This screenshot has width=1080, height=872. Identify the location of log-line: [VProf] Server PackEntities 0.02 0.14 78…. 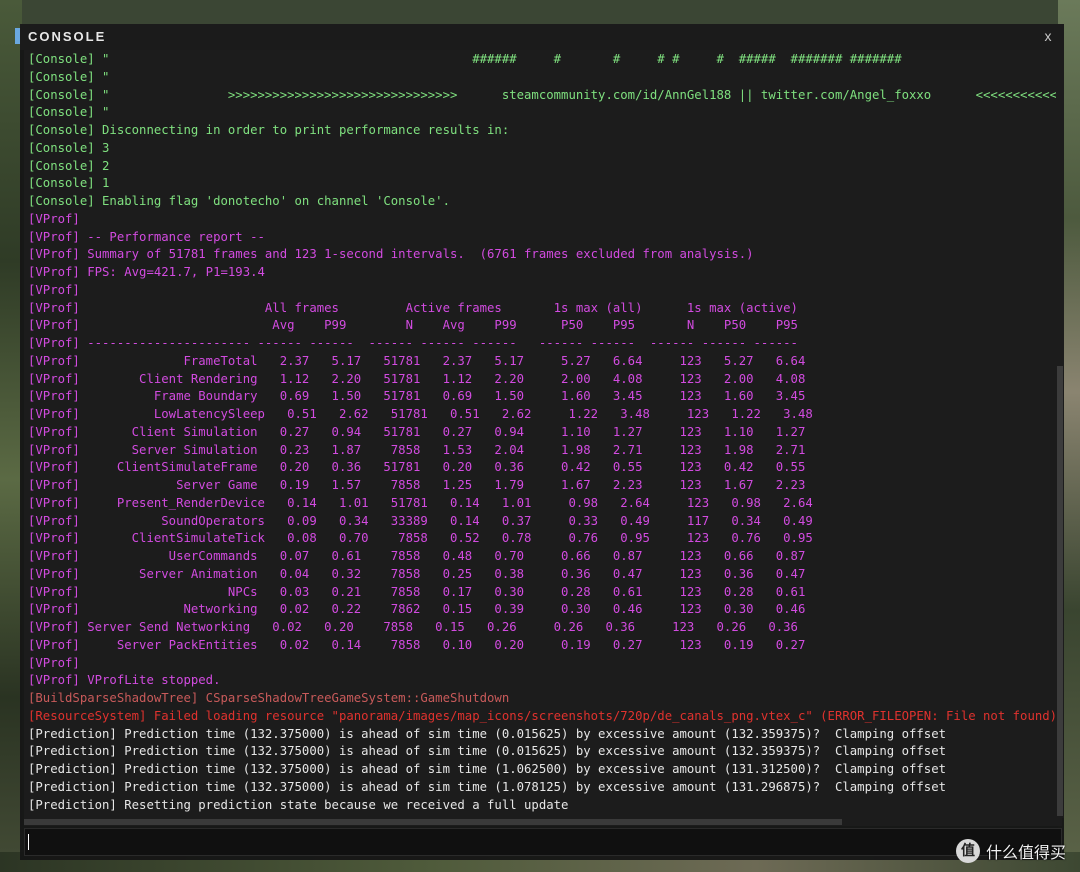
(417, 644).